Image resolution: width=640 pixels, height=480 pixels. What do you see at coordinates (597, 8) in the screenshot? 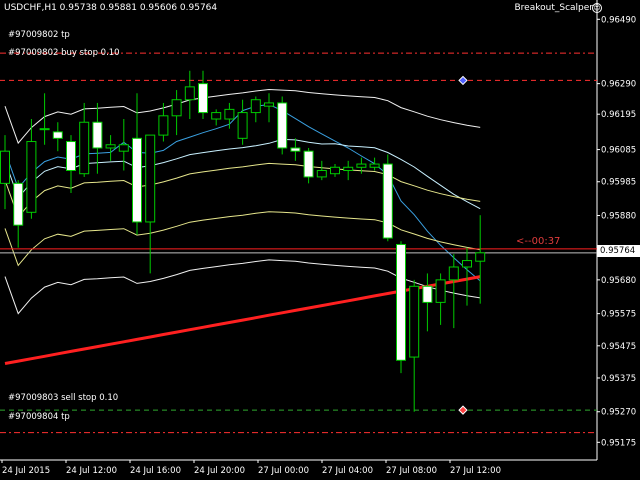
I see `smiley-icon: ☺` at bounding box center [597, 8].